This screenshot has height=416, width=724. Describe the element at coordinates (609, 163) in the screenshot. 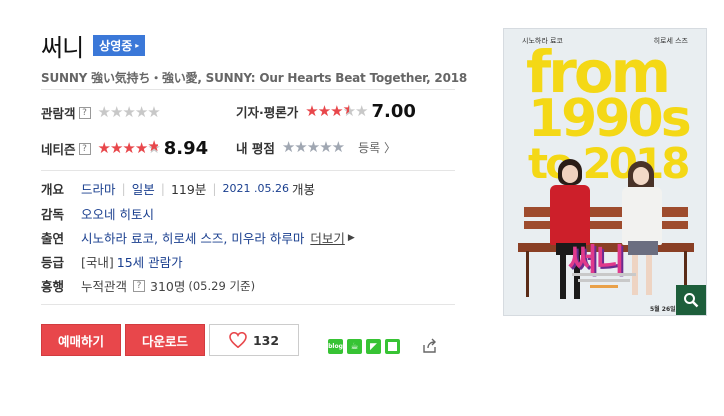

I see `poster-text-year: to 2018` at that location.